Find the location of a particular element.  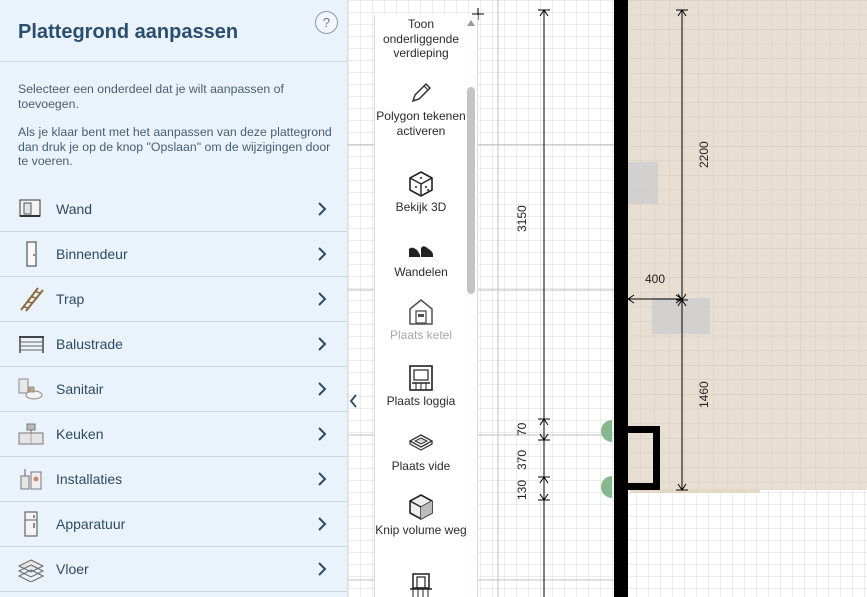

floor-icon is located at coordinates (31, 570).